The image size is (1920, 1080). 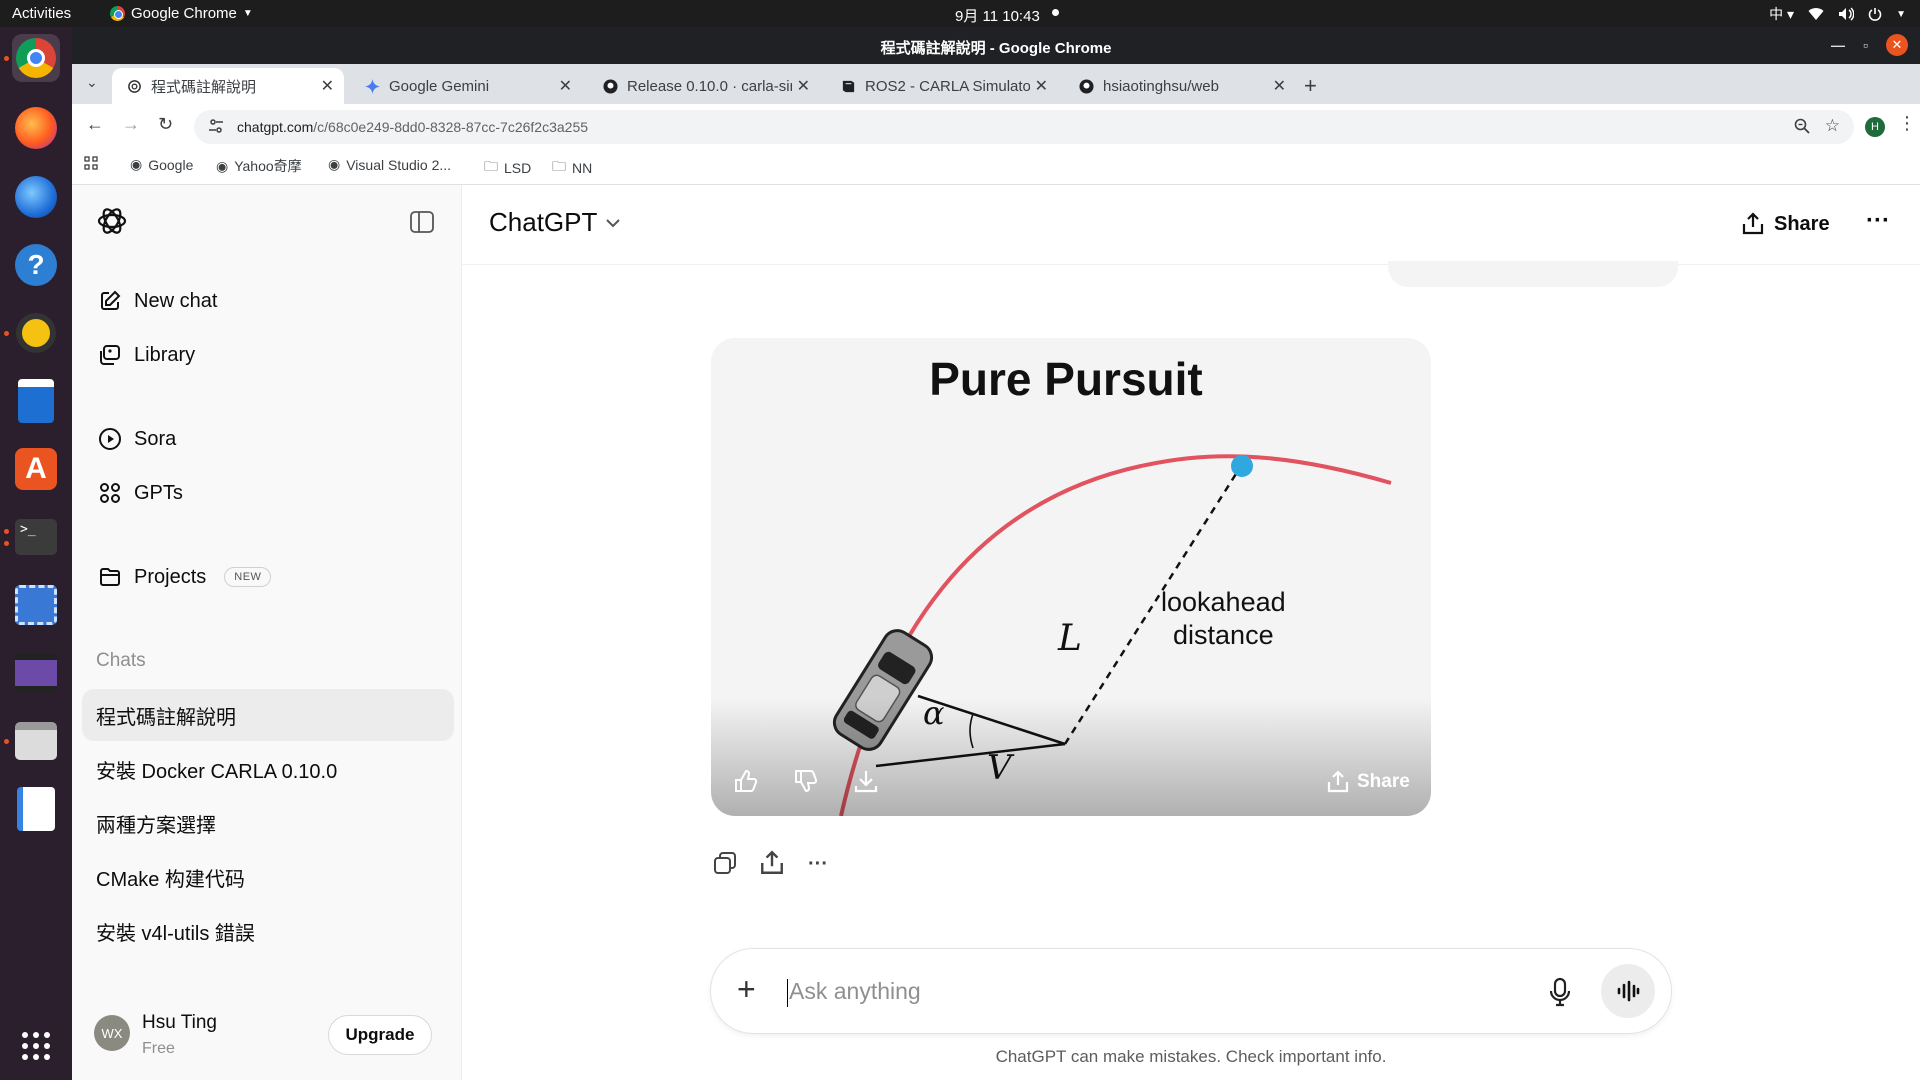 I want to click on tab-ros2: ROS2 - CARLA Simulator ✕, so click(x=942, y=86).